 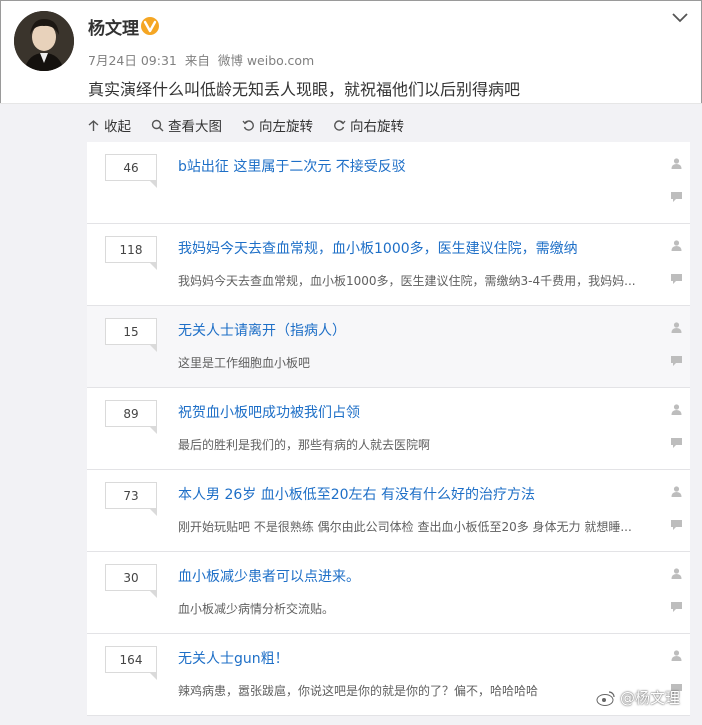 What do you see at coordinates (388, 347) in the screenshot?
I see `thread-row: 15 无关人士请离开（指病人） 这里是工作细胞血小板吧` at bounding box center [388, 347].